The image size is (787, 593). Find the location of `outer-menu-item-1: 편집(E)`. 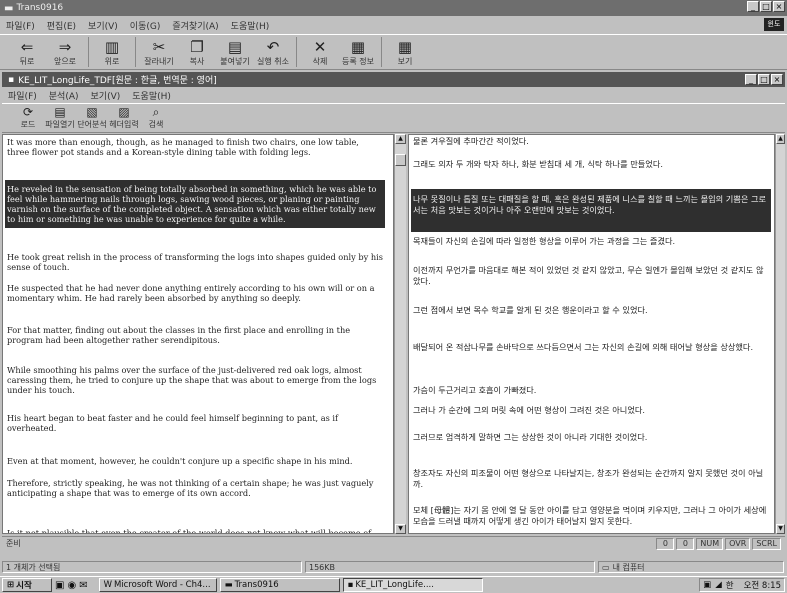

outer-menu-item-1: 편집(E) is located at coordinates (61, 25).